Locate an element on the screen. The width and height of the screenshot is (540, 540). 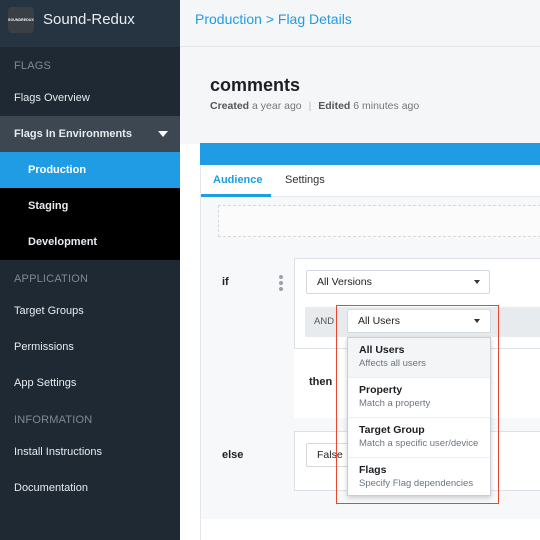
rule-drop-zone is located at coordinates (379, 221).